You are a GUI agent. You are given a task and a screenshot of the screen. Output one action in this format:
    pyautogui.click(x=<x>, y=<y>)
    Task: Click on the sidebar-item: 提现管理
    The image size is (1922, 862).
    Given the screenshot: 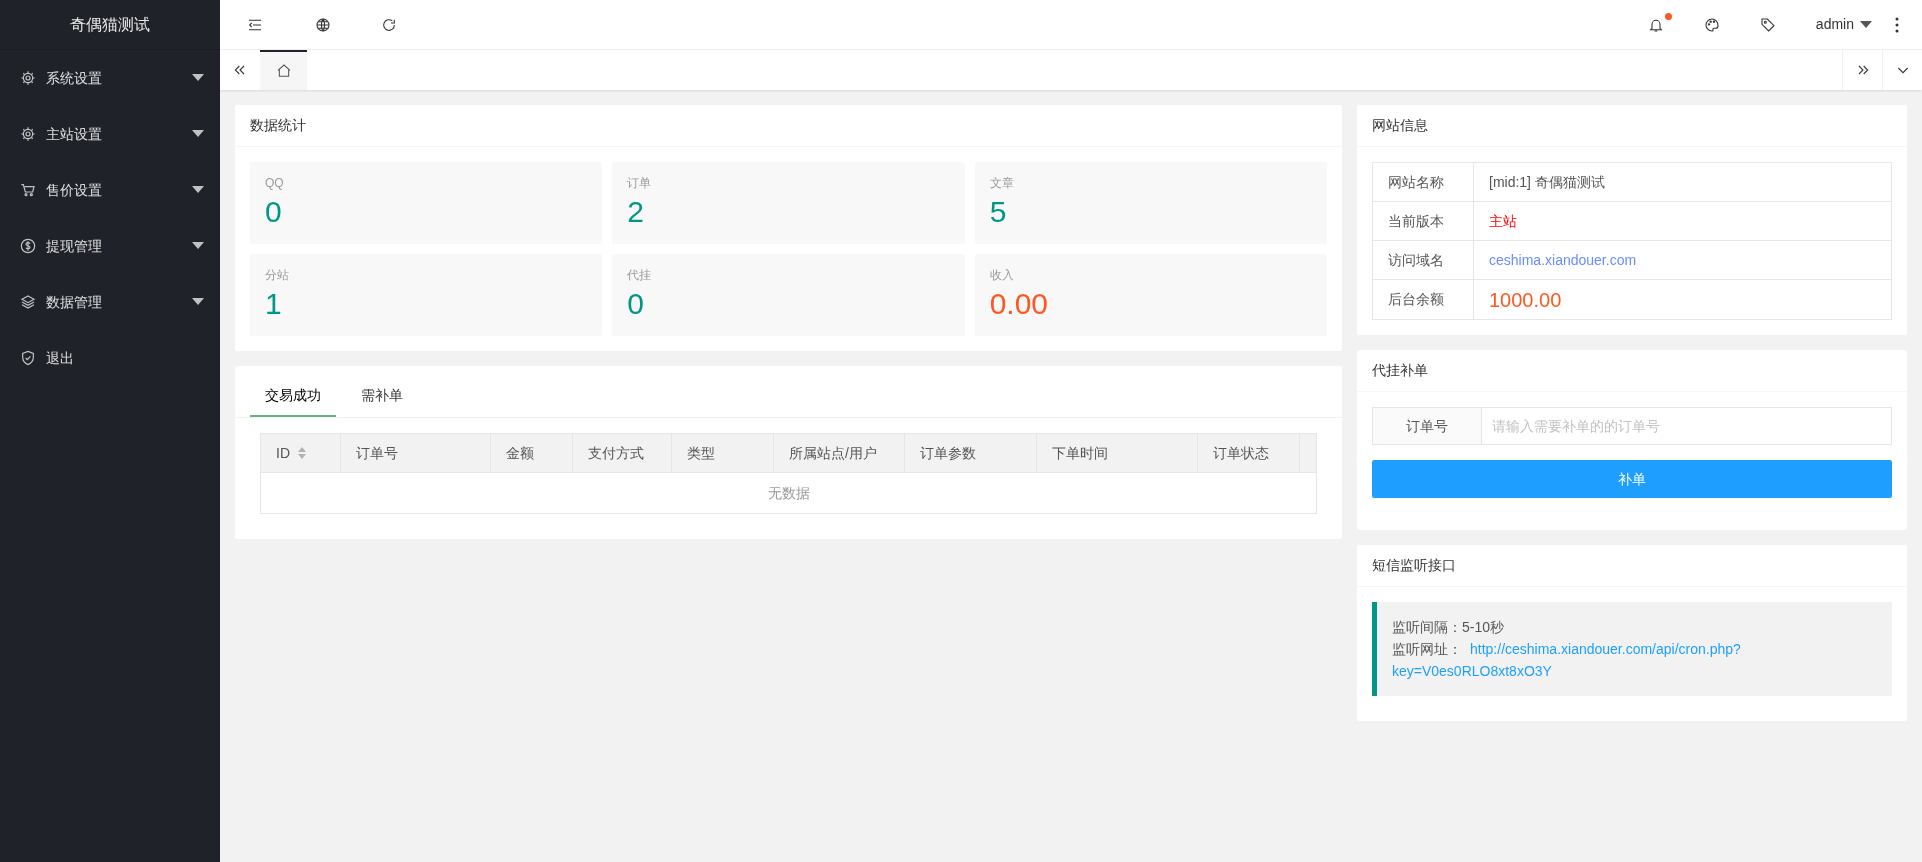 What is the action you would take?
    pyautogui.click(x=110, y=246)
    